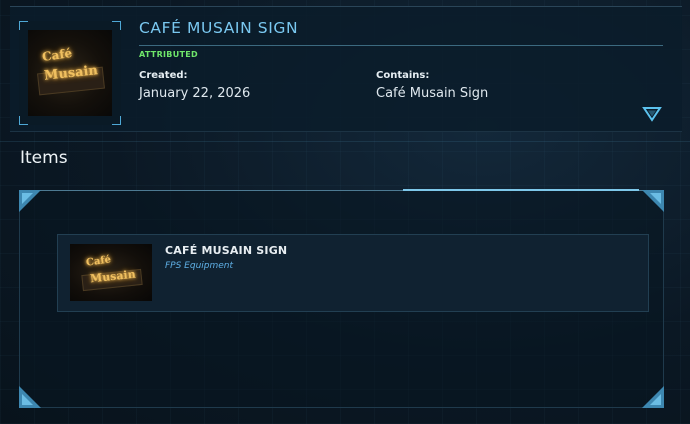 This screenshot has width=690, height=424. Describe the element at coordinates (521, 190) in the screenshot. I see `panel-highlight` at that location.